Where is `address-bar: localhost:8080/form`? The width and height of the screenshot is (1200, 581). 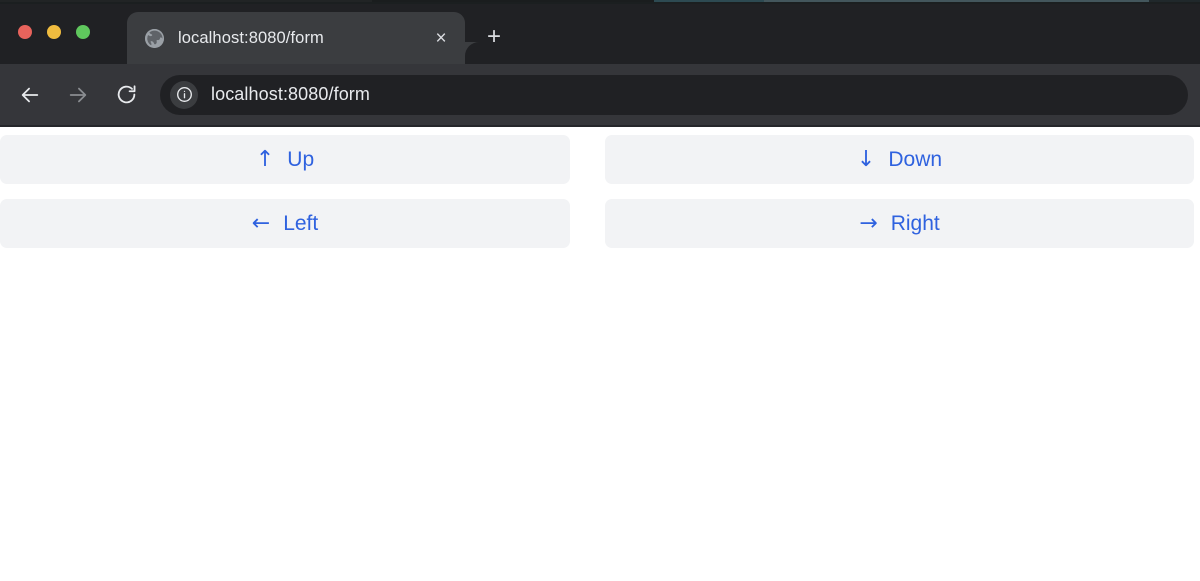
address-bar: localhost:8080/form is located at coordinates (674, 94).